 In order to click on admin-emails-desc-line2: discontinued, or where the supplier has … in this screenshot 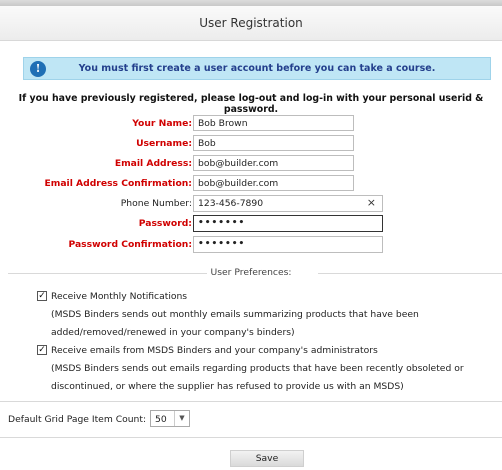, I will do `click(227, 386)`.